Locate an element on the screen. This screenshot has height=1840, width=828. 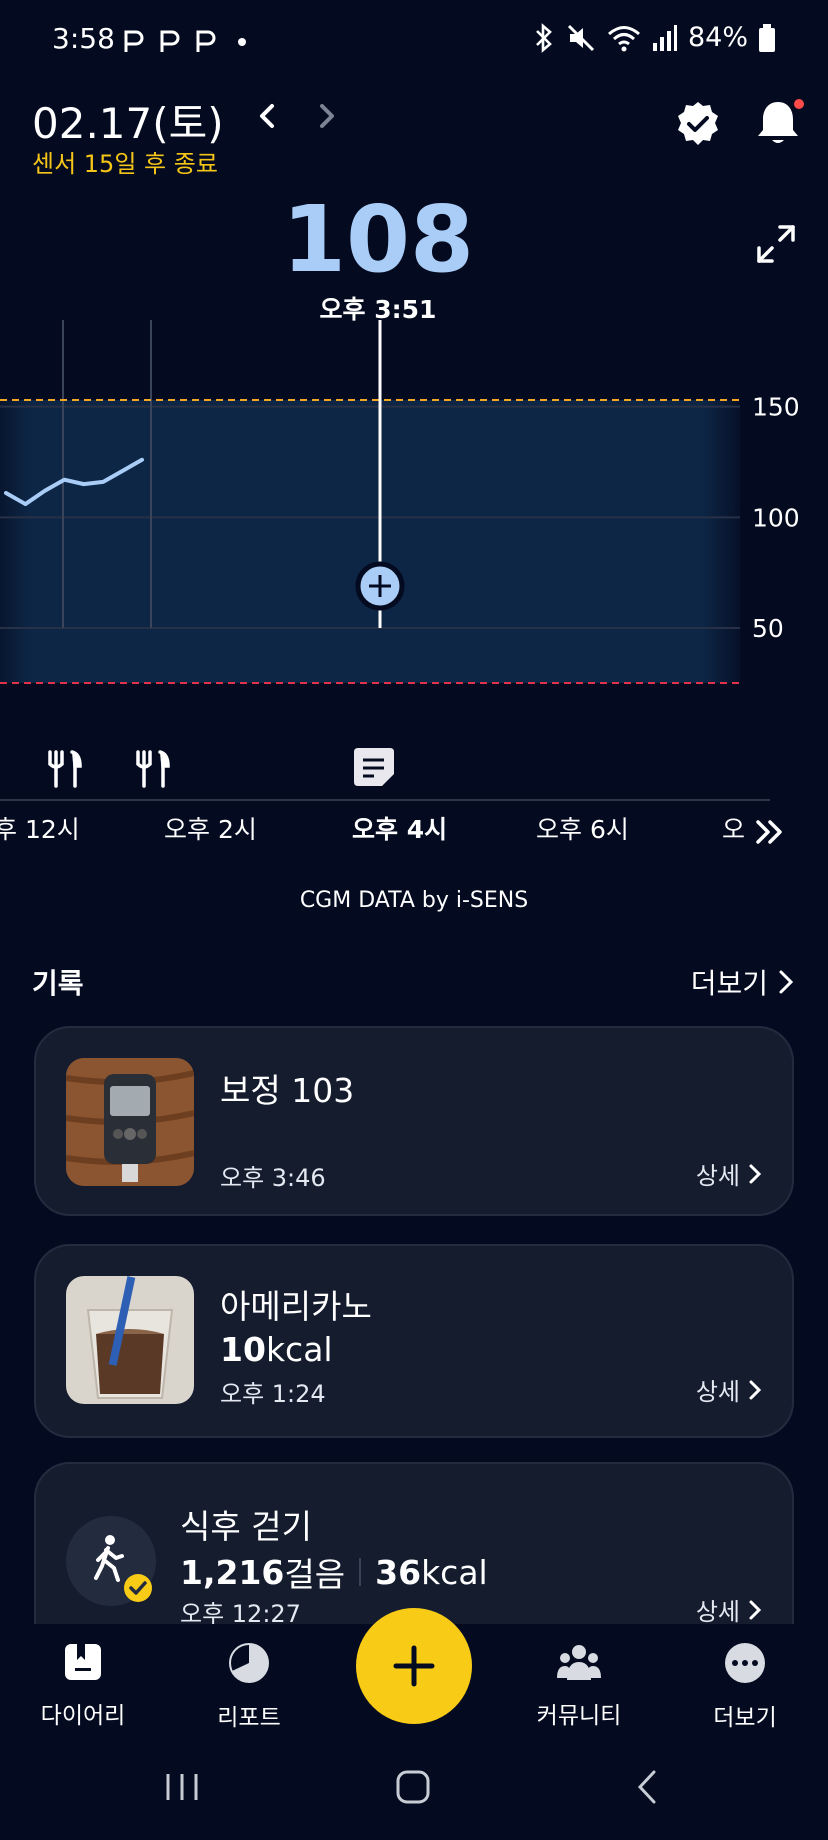
record-time: 오후 12:27 is located at coordinates (240, 1612).